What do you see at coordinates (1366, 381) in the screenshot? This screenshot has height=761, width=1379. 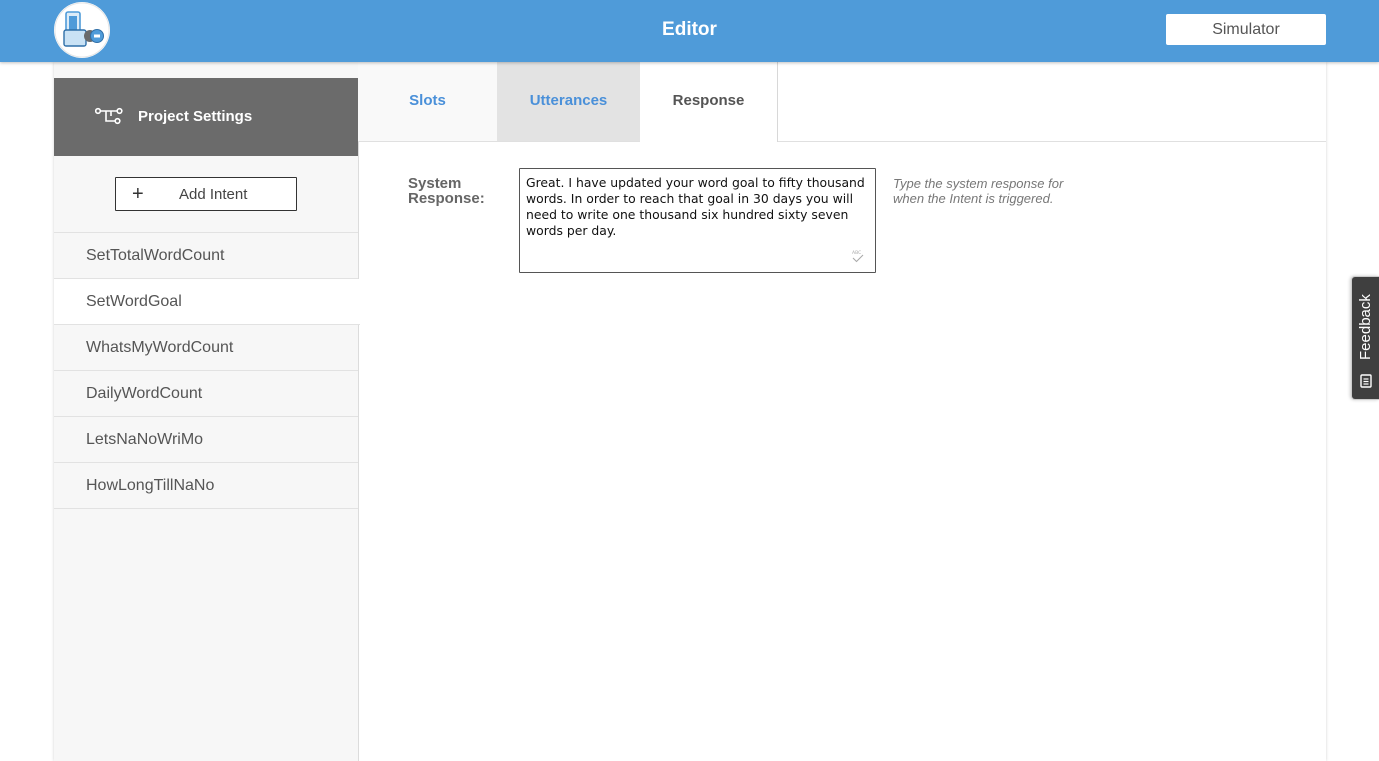 I see `feedback-form-icon` at bounding box center [1366, 381].